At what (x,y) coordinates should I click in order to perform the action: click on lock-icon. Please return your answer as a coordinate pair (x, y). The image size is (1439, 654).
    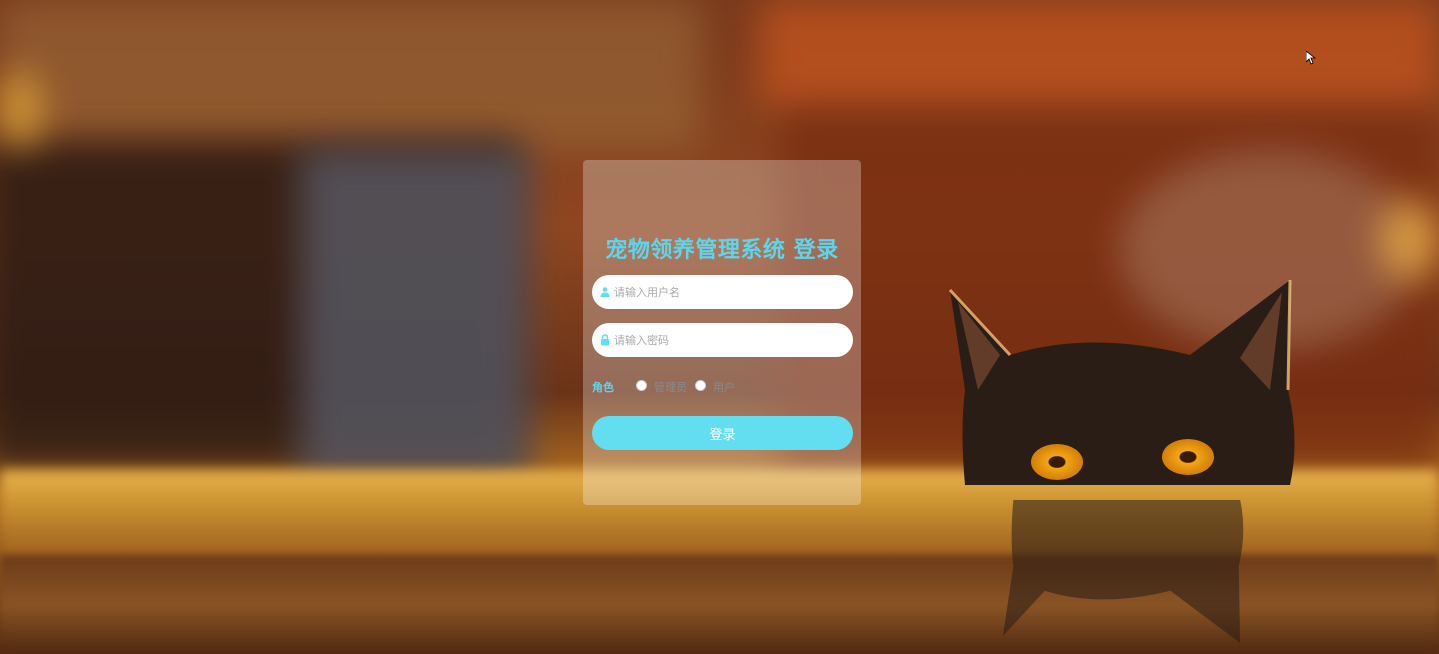
    Looking at the image, I should click on (605, 340).